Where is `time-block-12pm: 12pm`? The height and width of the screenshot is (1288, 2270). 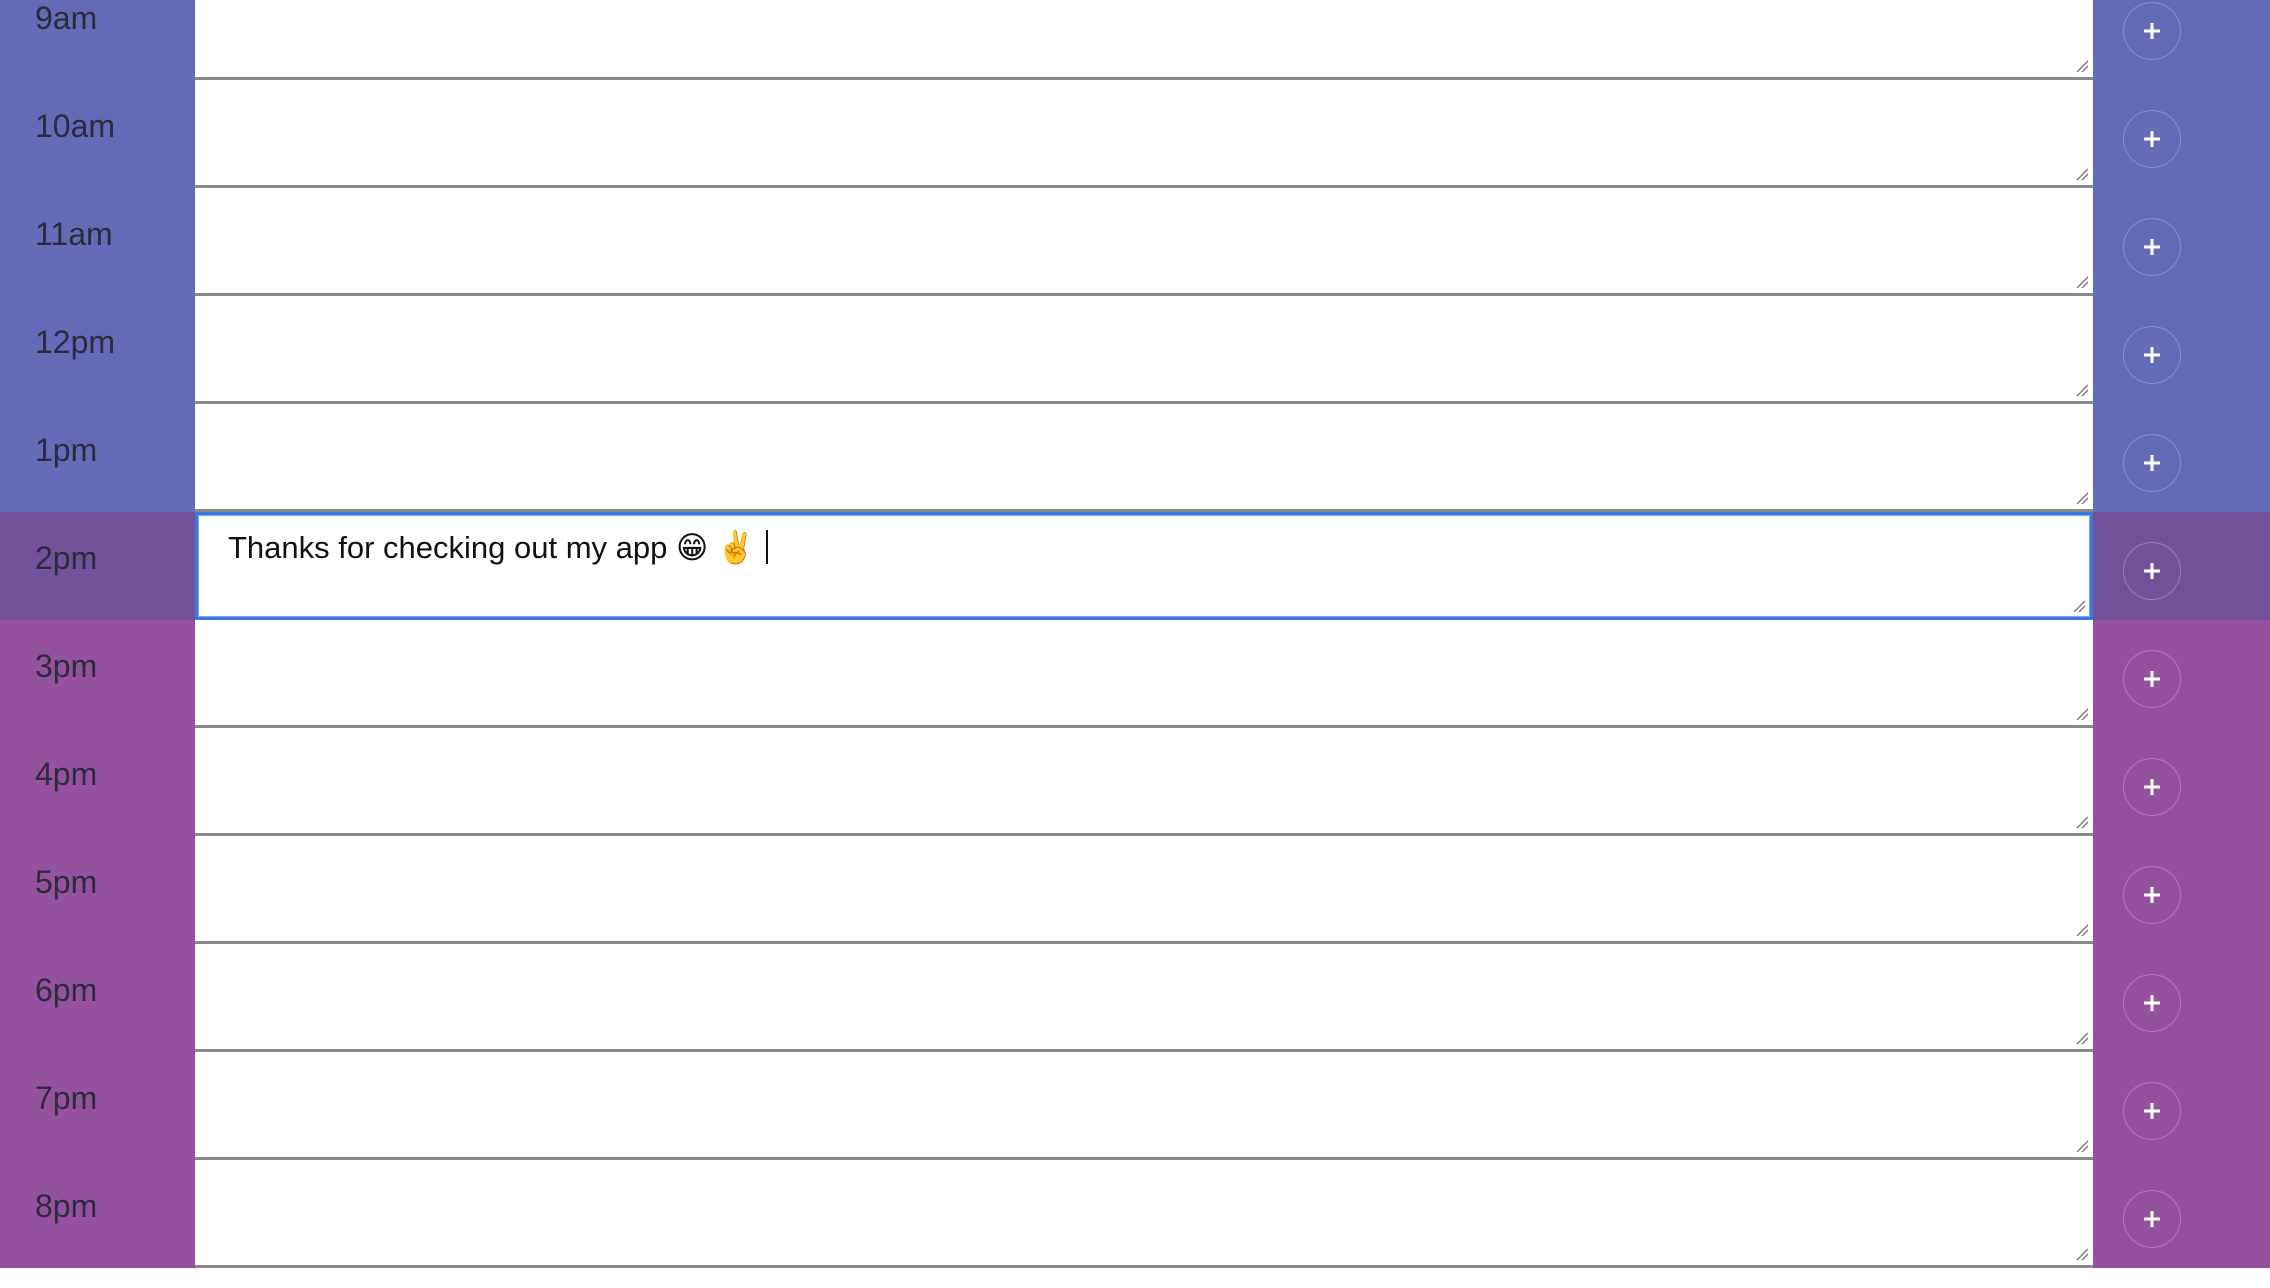
time-block-12pm: 12pm is located at coordinates (1135, 350).